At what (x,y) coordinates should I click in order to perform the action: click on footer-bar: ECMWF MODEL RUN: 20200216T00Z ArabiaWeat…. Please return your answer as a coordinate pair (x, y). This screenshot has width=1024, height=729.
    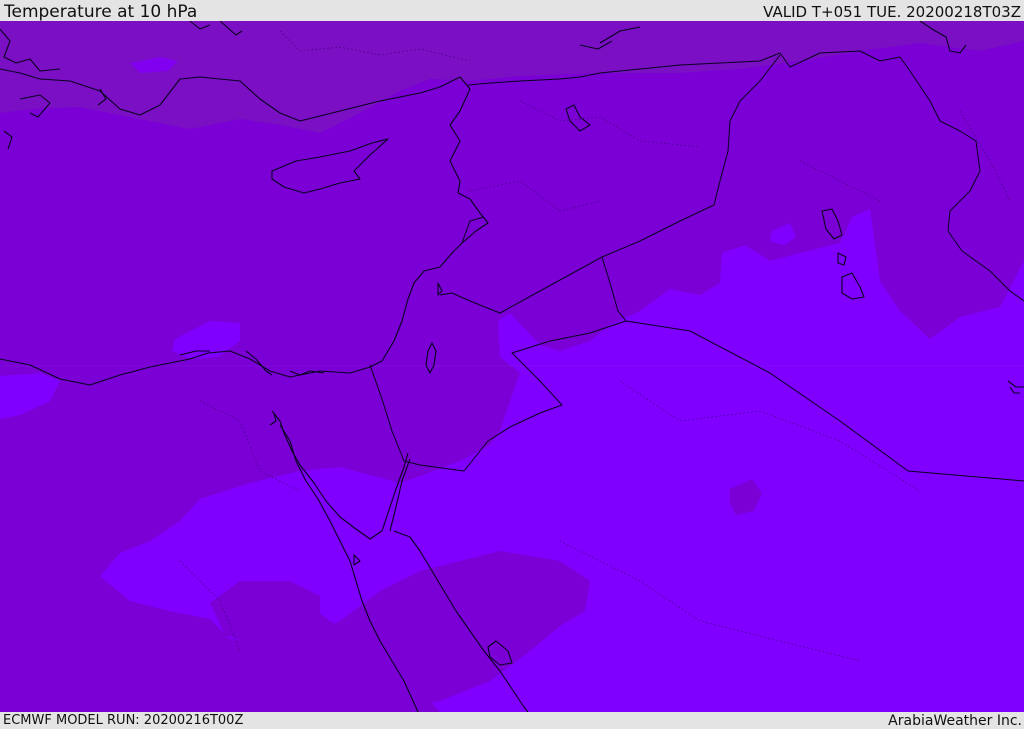
    Looking at the image, I should click on (512, 720).